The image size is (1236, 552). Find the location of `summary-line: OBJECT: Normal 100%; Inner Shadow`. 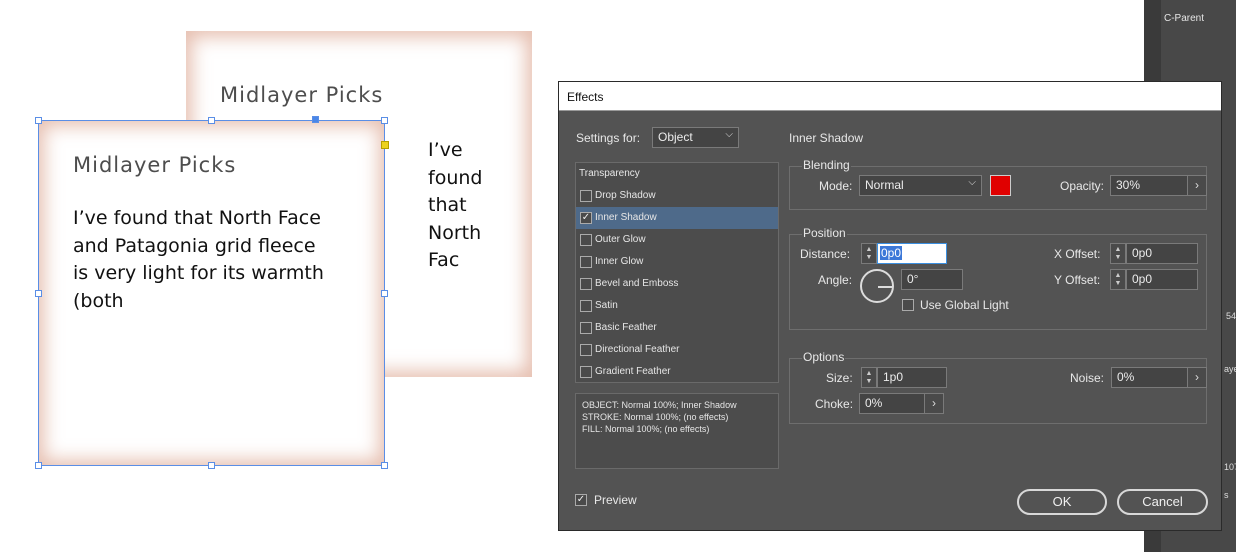

summary-line: OBJECT: Normal 100%; Inner Shadow is located at coordinates (659, 405).